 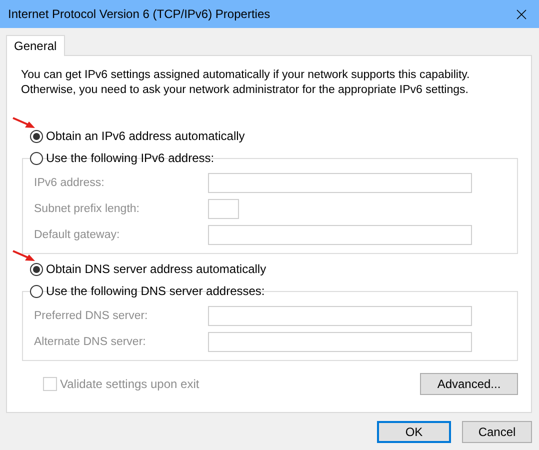 I want to click on radio-button: Obtain an IPv6 address automatically, so click(x=137, y=136).